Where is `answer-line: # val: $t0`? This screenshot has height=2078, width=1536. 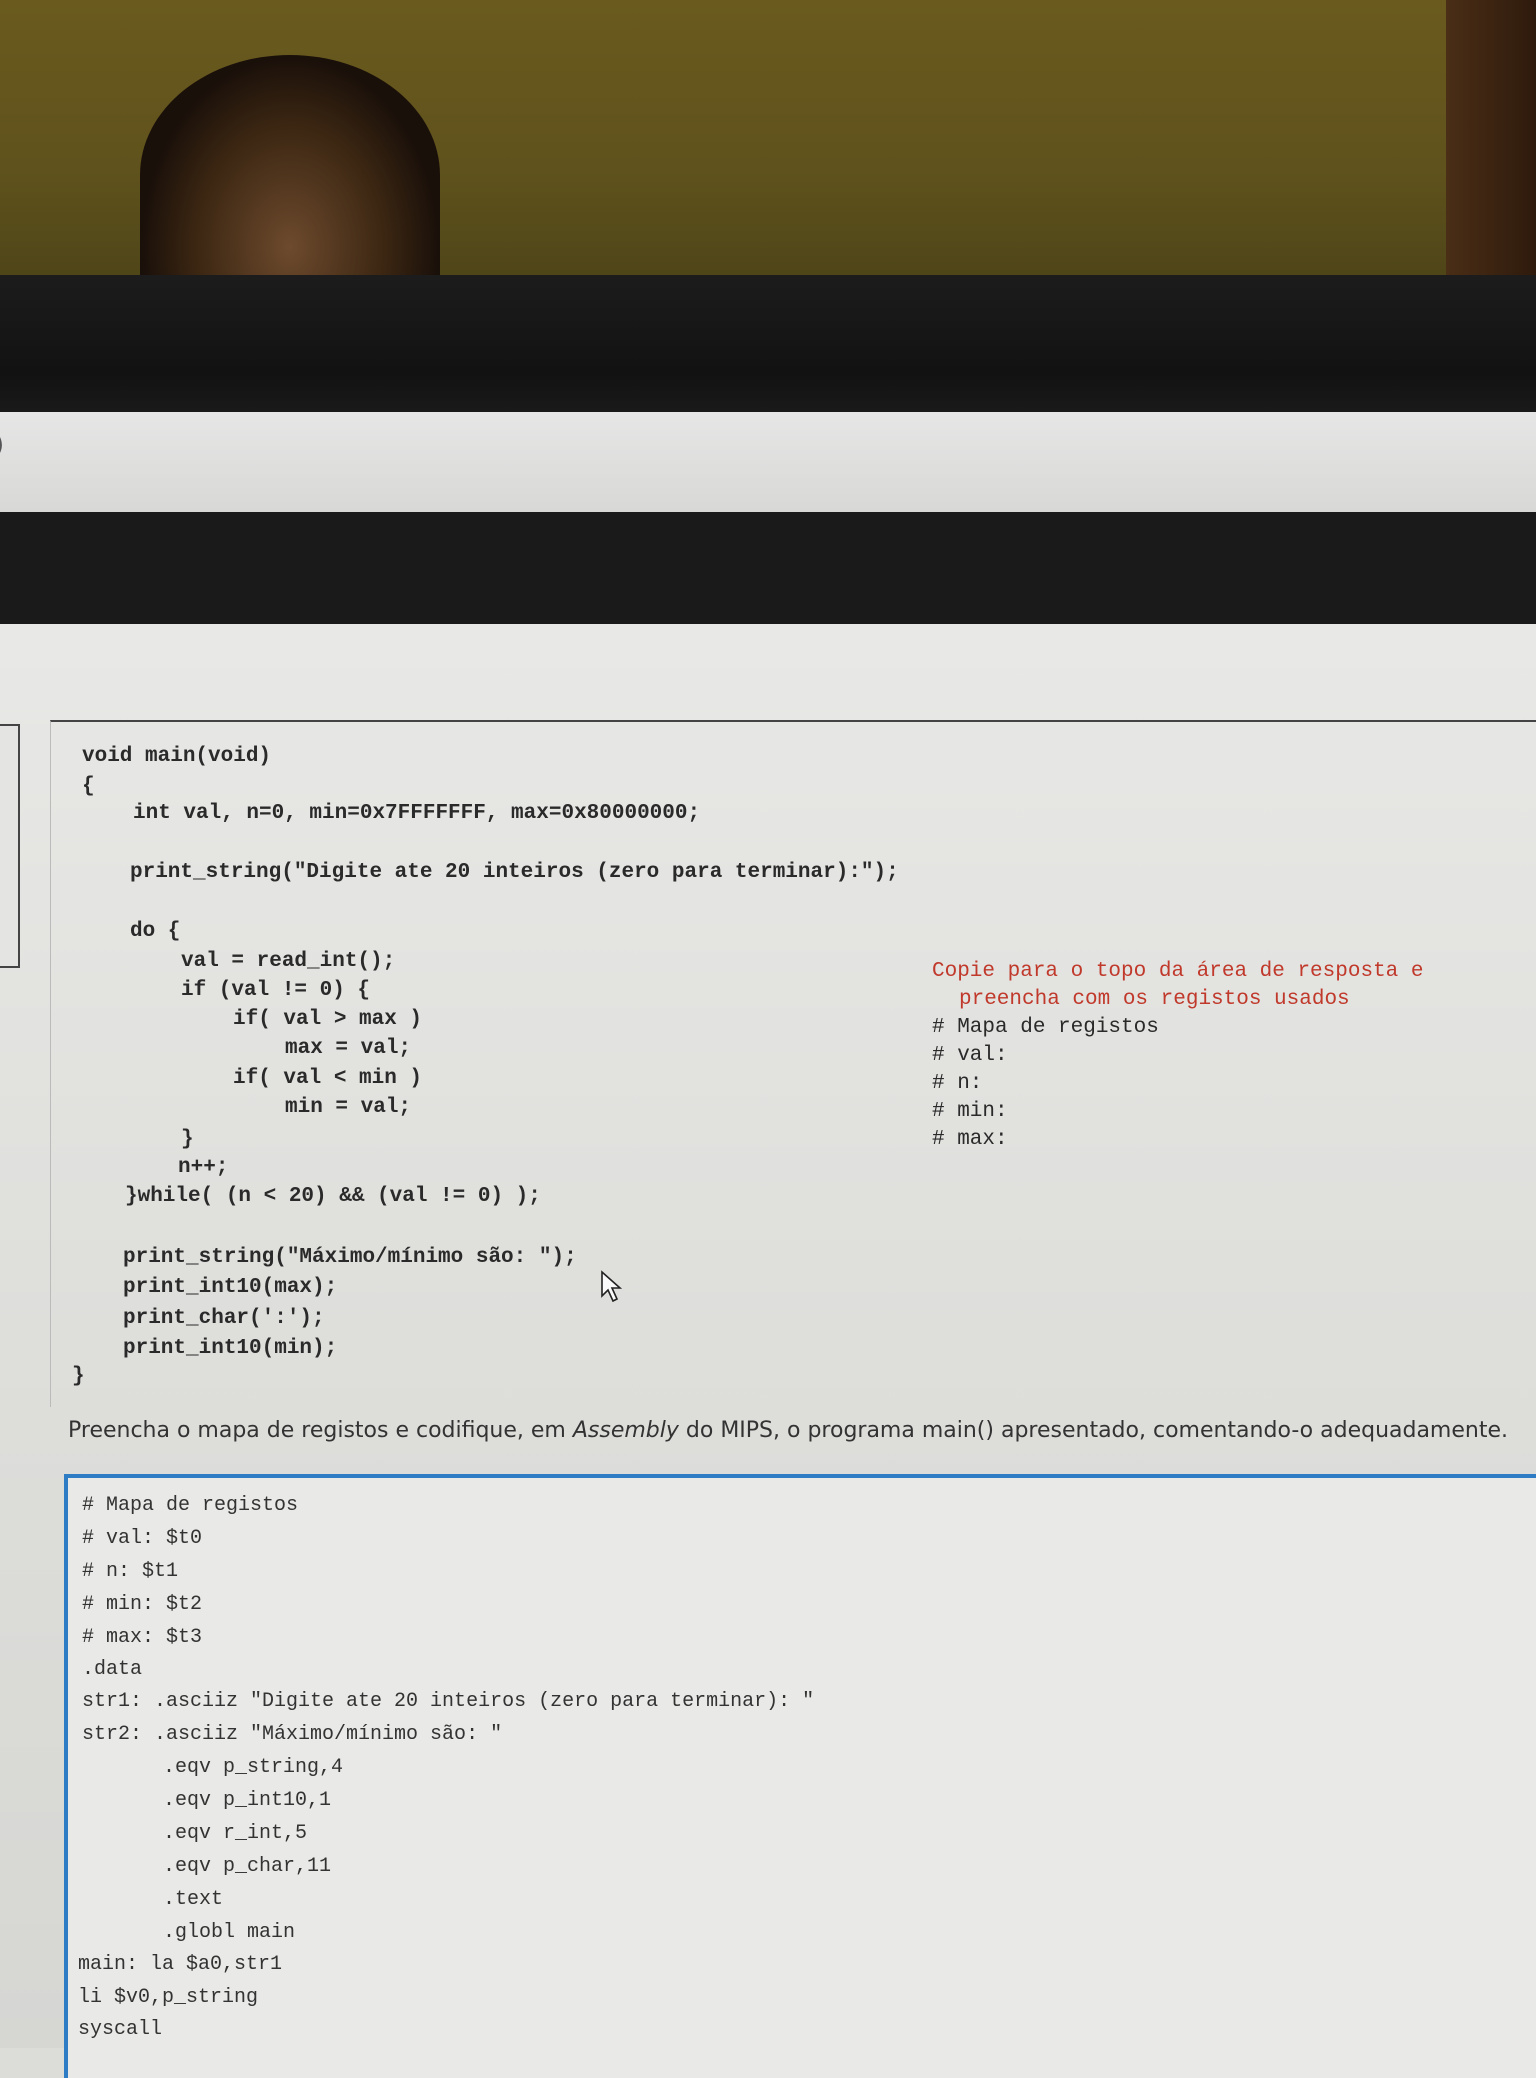
answer-line: # val: $t0 is located at coordinates (142, 1538).